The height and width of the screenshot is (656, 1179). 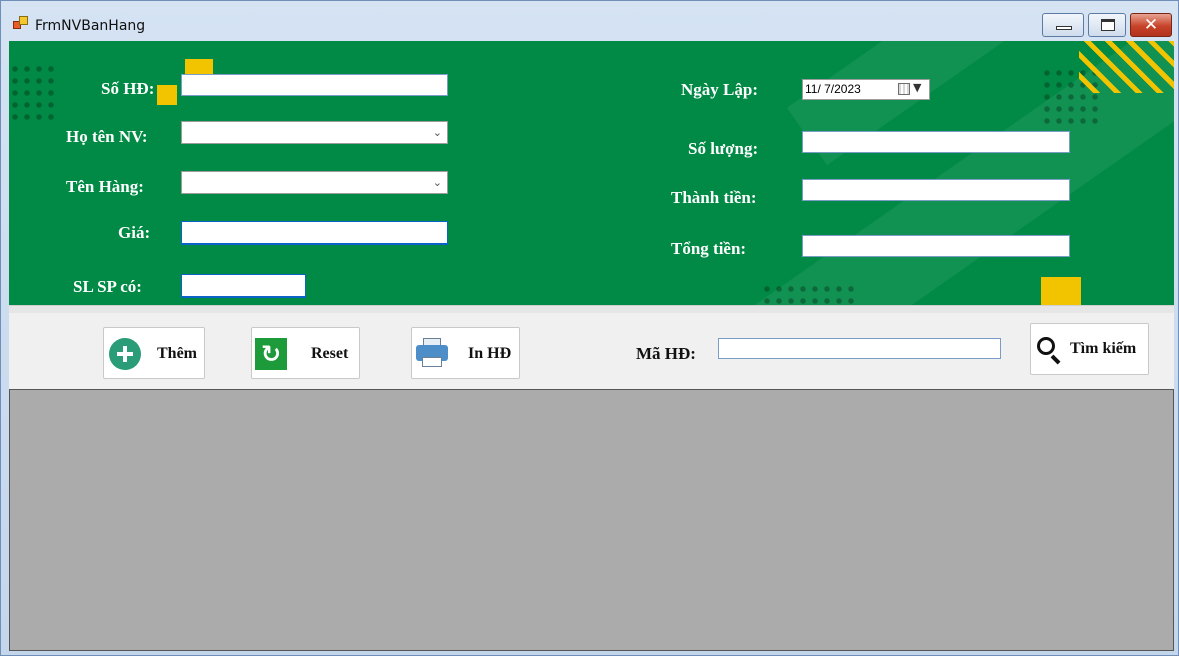 I want to click on so-luong-input, so click(x=936, y=142).